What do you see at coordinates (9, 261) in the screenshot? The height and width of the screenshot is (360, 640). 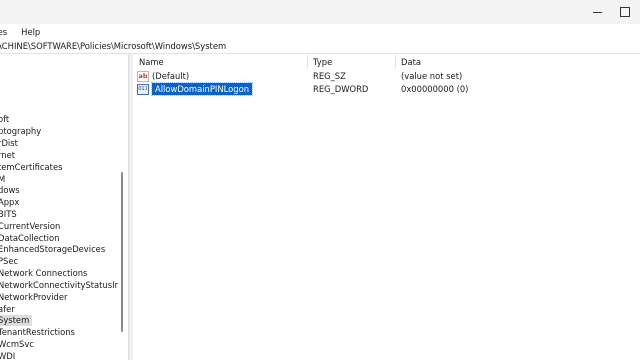 I see `tree-item: PSec` at bounding box center [9, 261].